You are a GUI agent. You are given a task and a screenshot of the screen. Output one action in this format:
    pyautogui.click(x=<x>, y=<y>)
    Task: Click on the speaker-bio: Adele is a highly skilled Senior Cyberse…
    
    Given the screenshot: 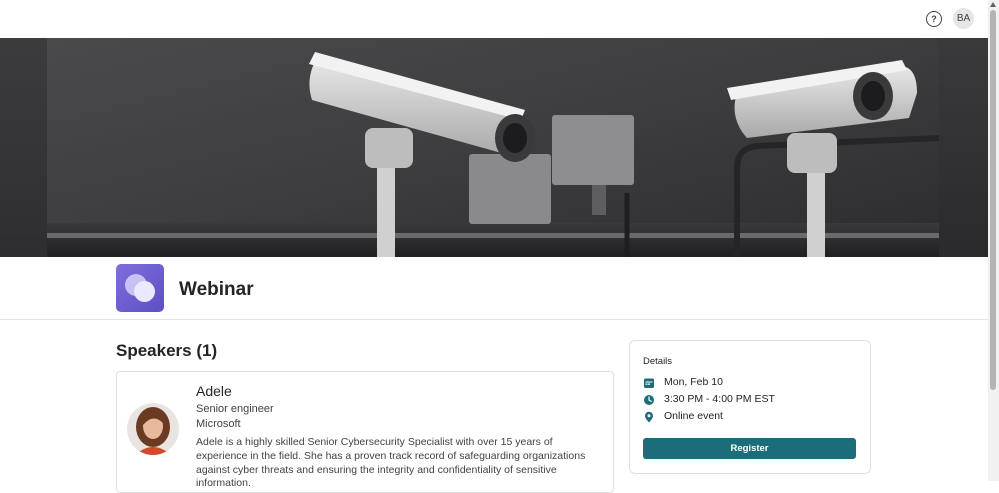 What is the action you would take?
    pyautogui.click(x=391, y=463)
    